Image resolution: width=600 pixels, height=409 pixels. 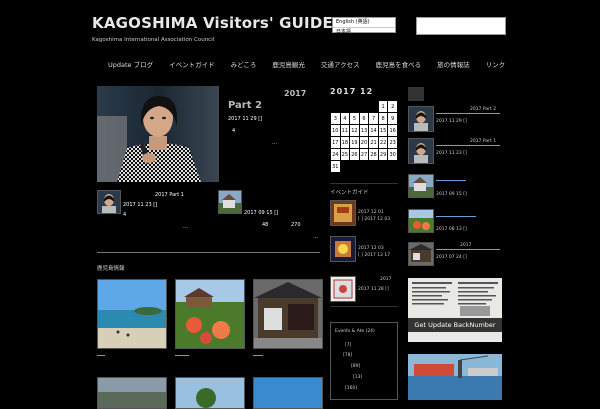 I want to click on calendar-day: 22, so click(x=383, y=142).